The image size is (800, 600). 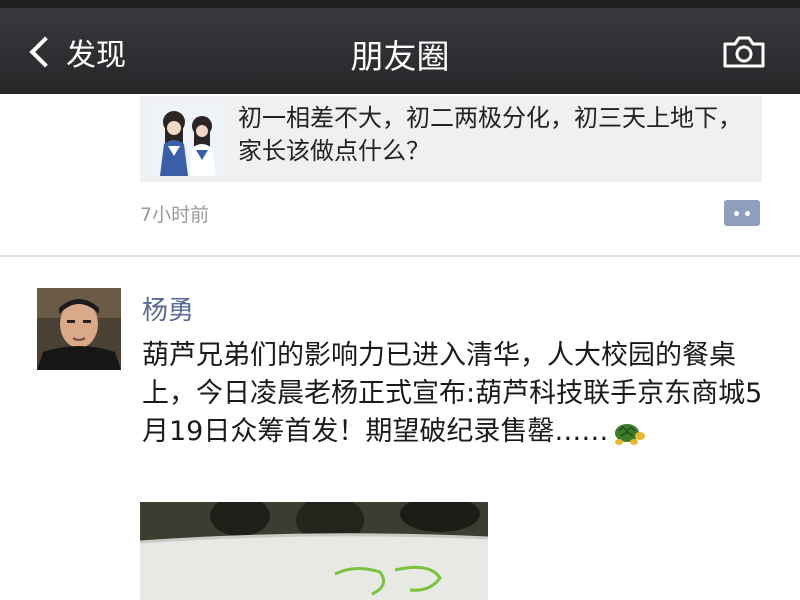 What do you see at coordinates (168, 308) in the screenshot?
I see `post-author-name: 杨勇` at bounding box center [168, 308].